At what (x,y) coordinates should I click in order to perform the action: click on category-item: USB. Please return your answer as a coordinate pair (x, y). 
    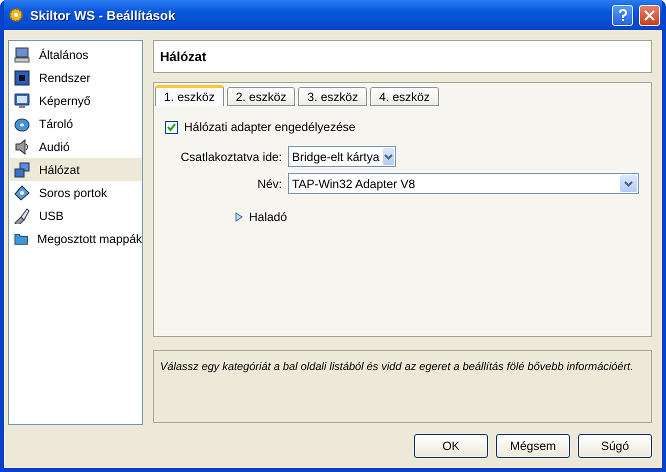
    Looking at the image, I should click on (75, 215).